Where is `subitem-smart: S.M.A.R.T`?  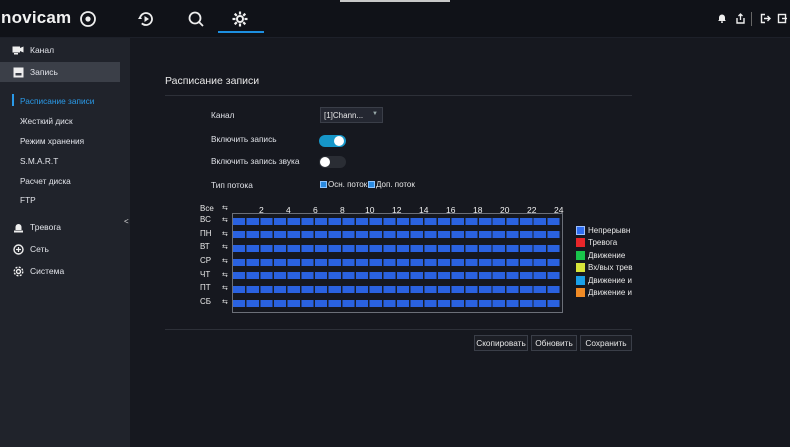 subitem-smart: S.M.A.R.T is located at coordinates (60, 161).